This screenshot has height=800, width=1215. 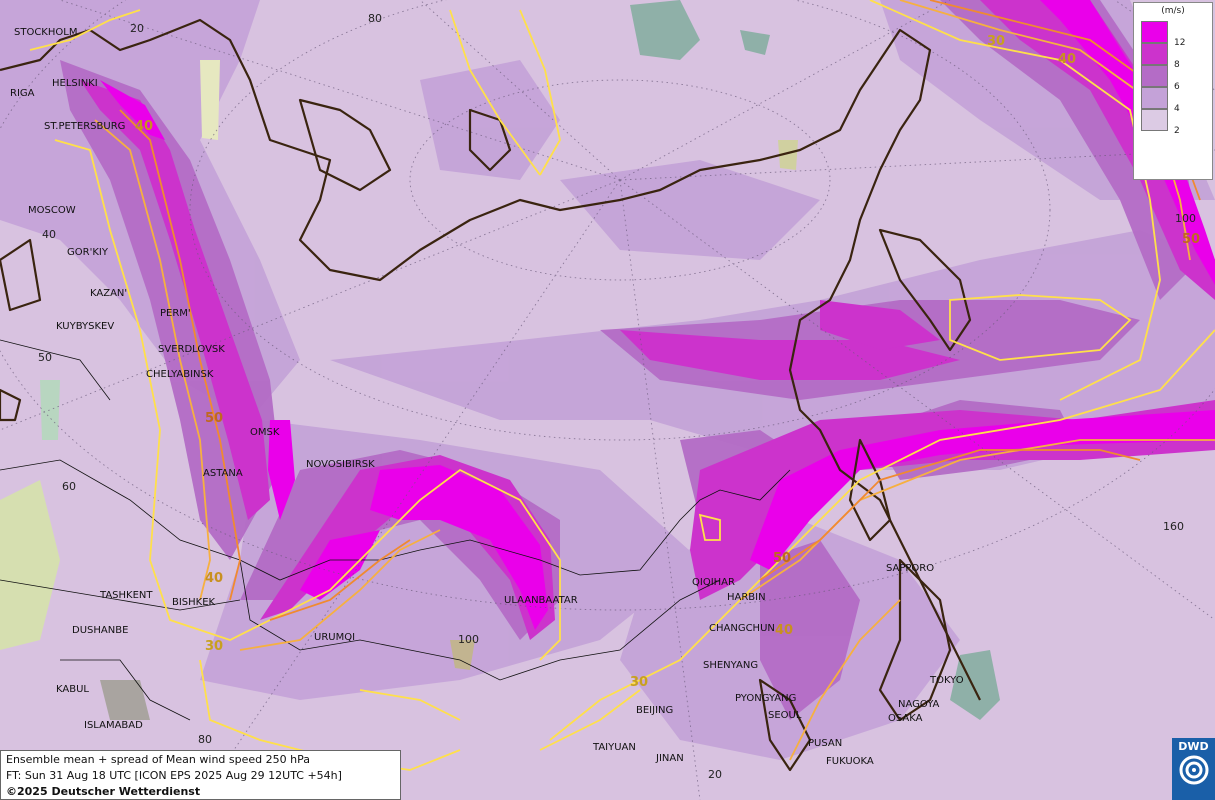 I want to click on city-label-shenyang: SHENYANG, so click(x=730, y=665).